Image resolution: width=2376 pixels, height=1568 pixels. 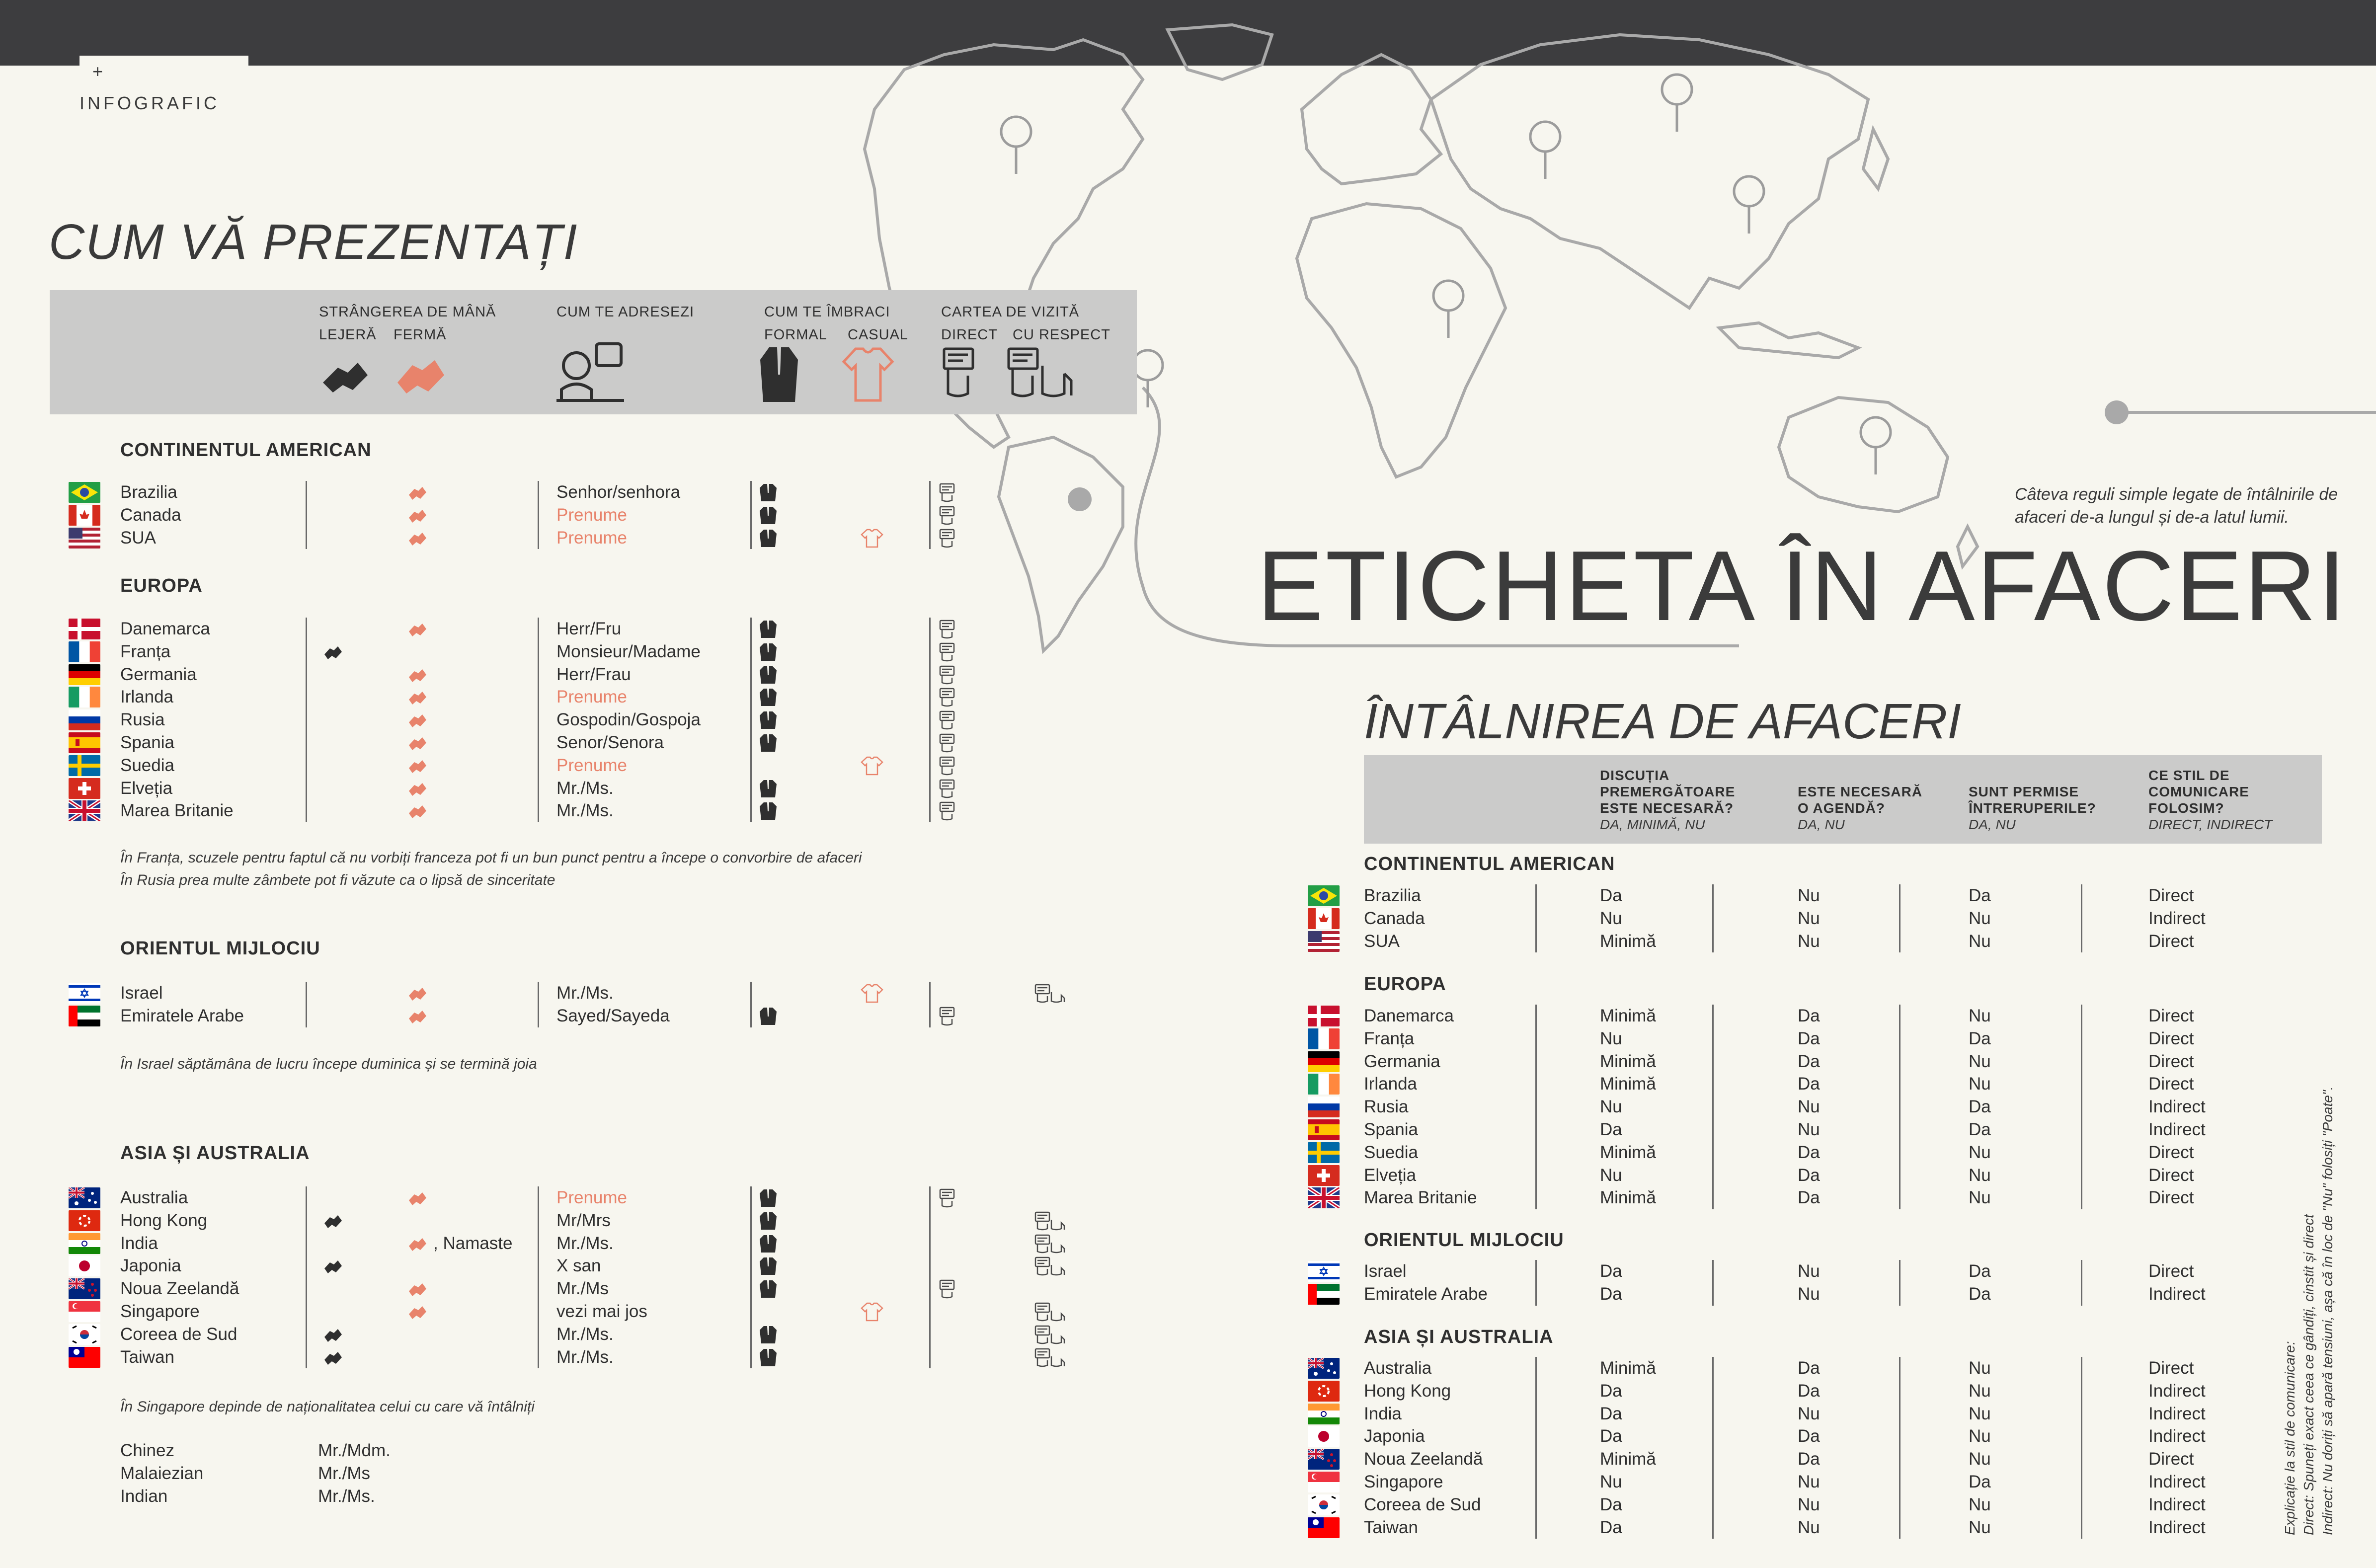 I want to click on header-formal: FORMAL, so click(x=795, y=335).